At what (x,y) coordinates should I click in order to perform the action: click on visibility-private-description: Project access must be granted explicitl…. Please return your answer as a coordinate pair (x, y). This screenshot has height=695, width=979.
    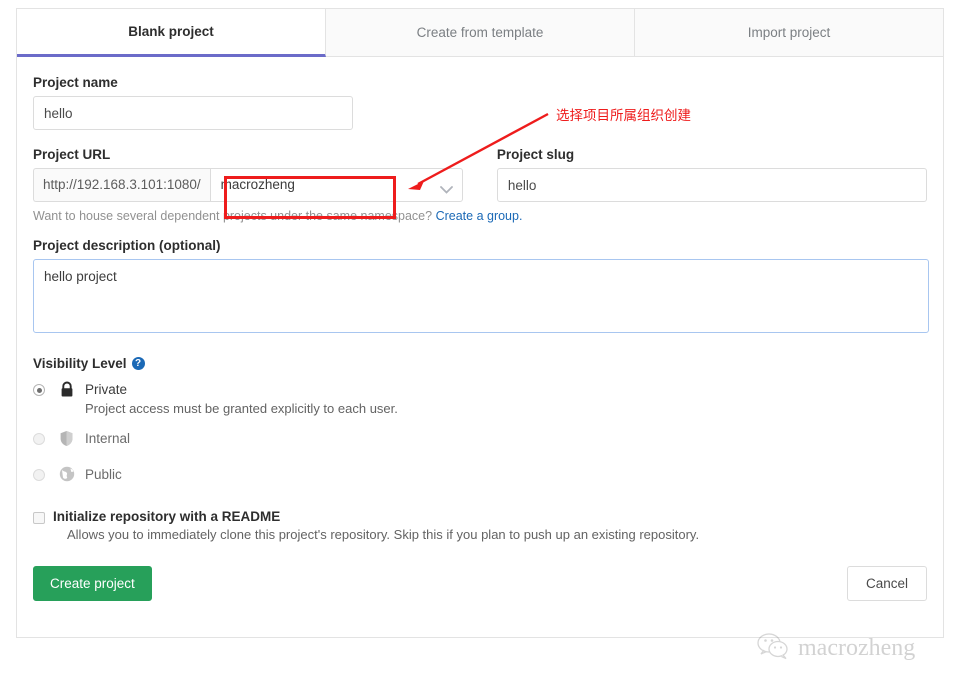
    Looking at the image, I should click on (241, 408).